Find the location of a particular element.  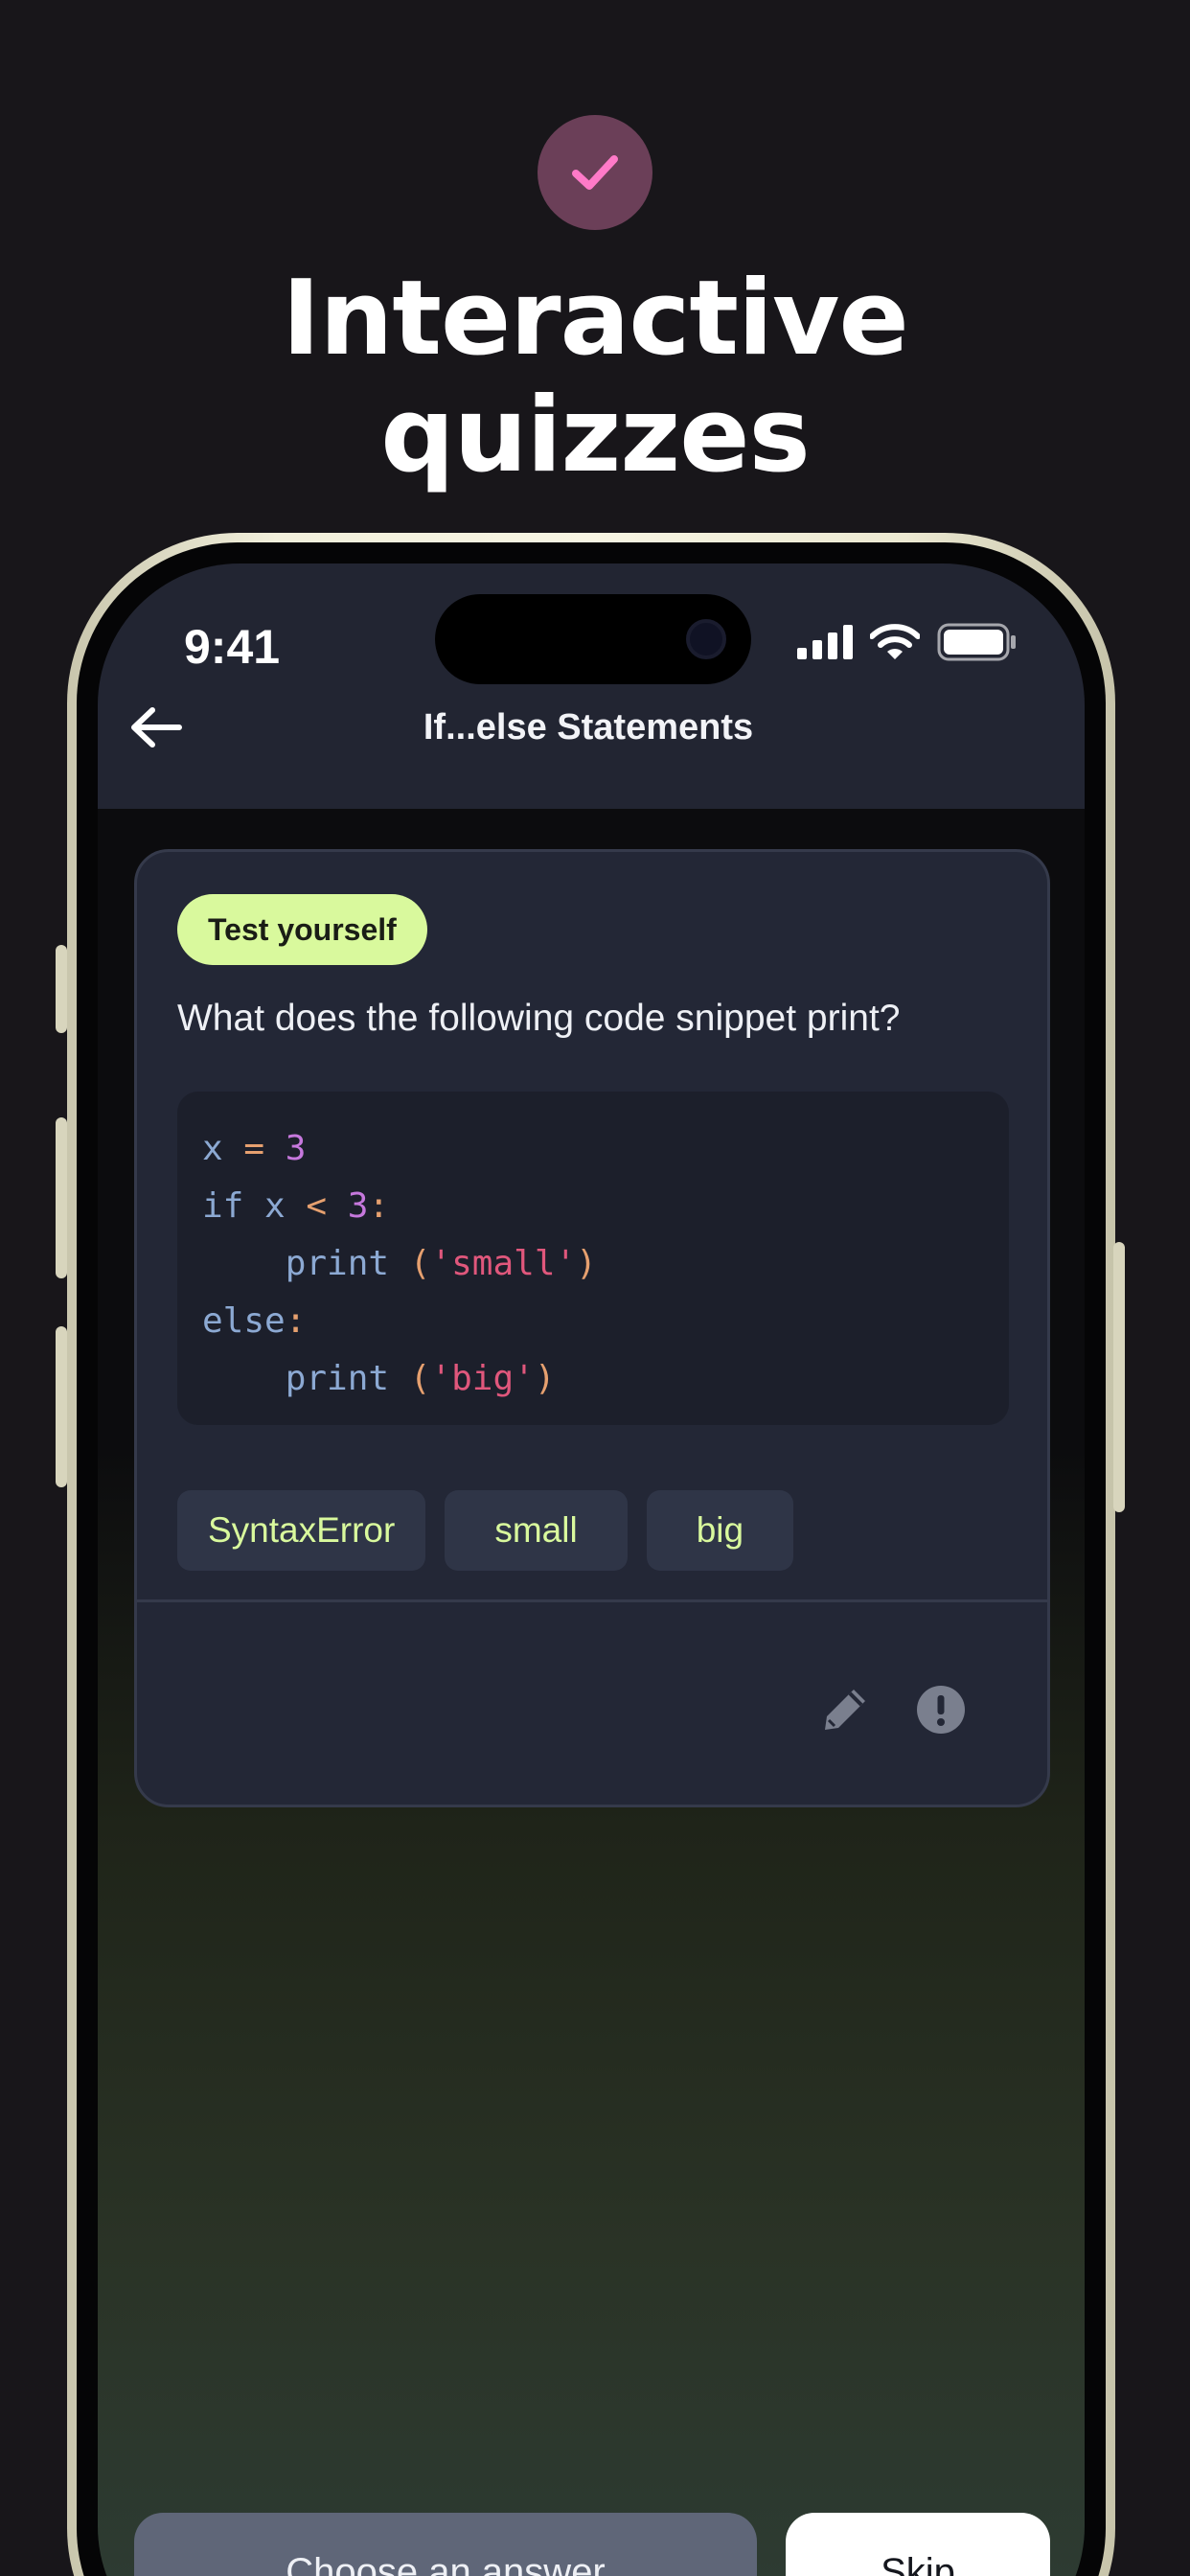

promo-title-line1: Interactive is located at coordinates (595, 319).